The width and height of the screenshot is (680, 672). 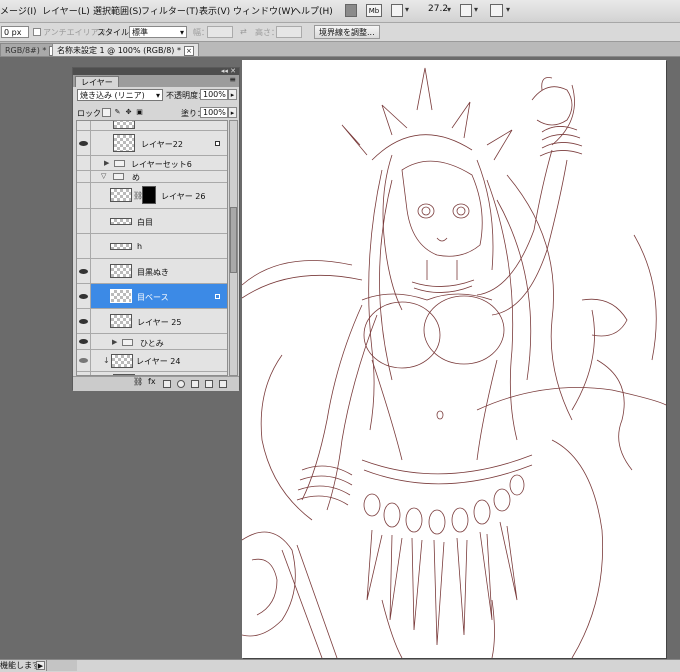 I want to click on layer-row: 目黒ぬき, so click(x=152, y=271).